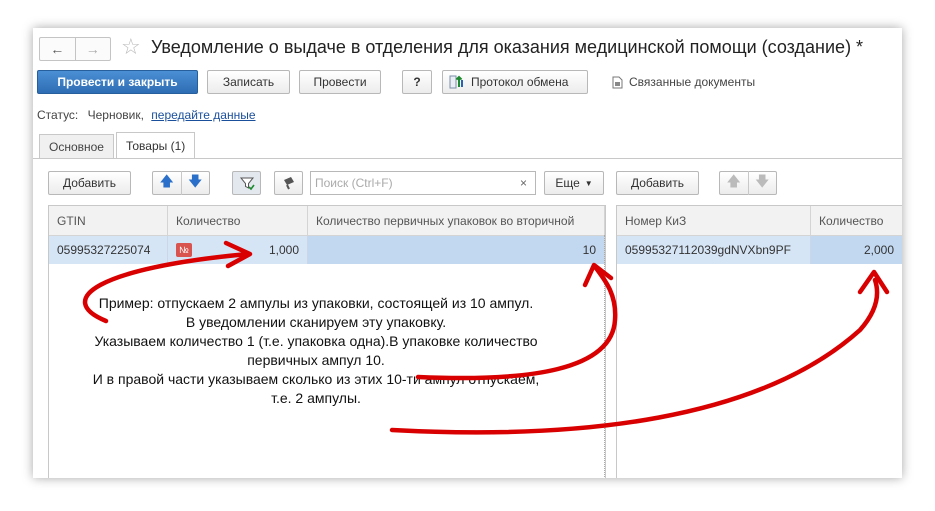 The width and height of the screenshot is (935, 511). I want to click on status-line: Статус: Черновик, передайте данные, so click(146, 115).